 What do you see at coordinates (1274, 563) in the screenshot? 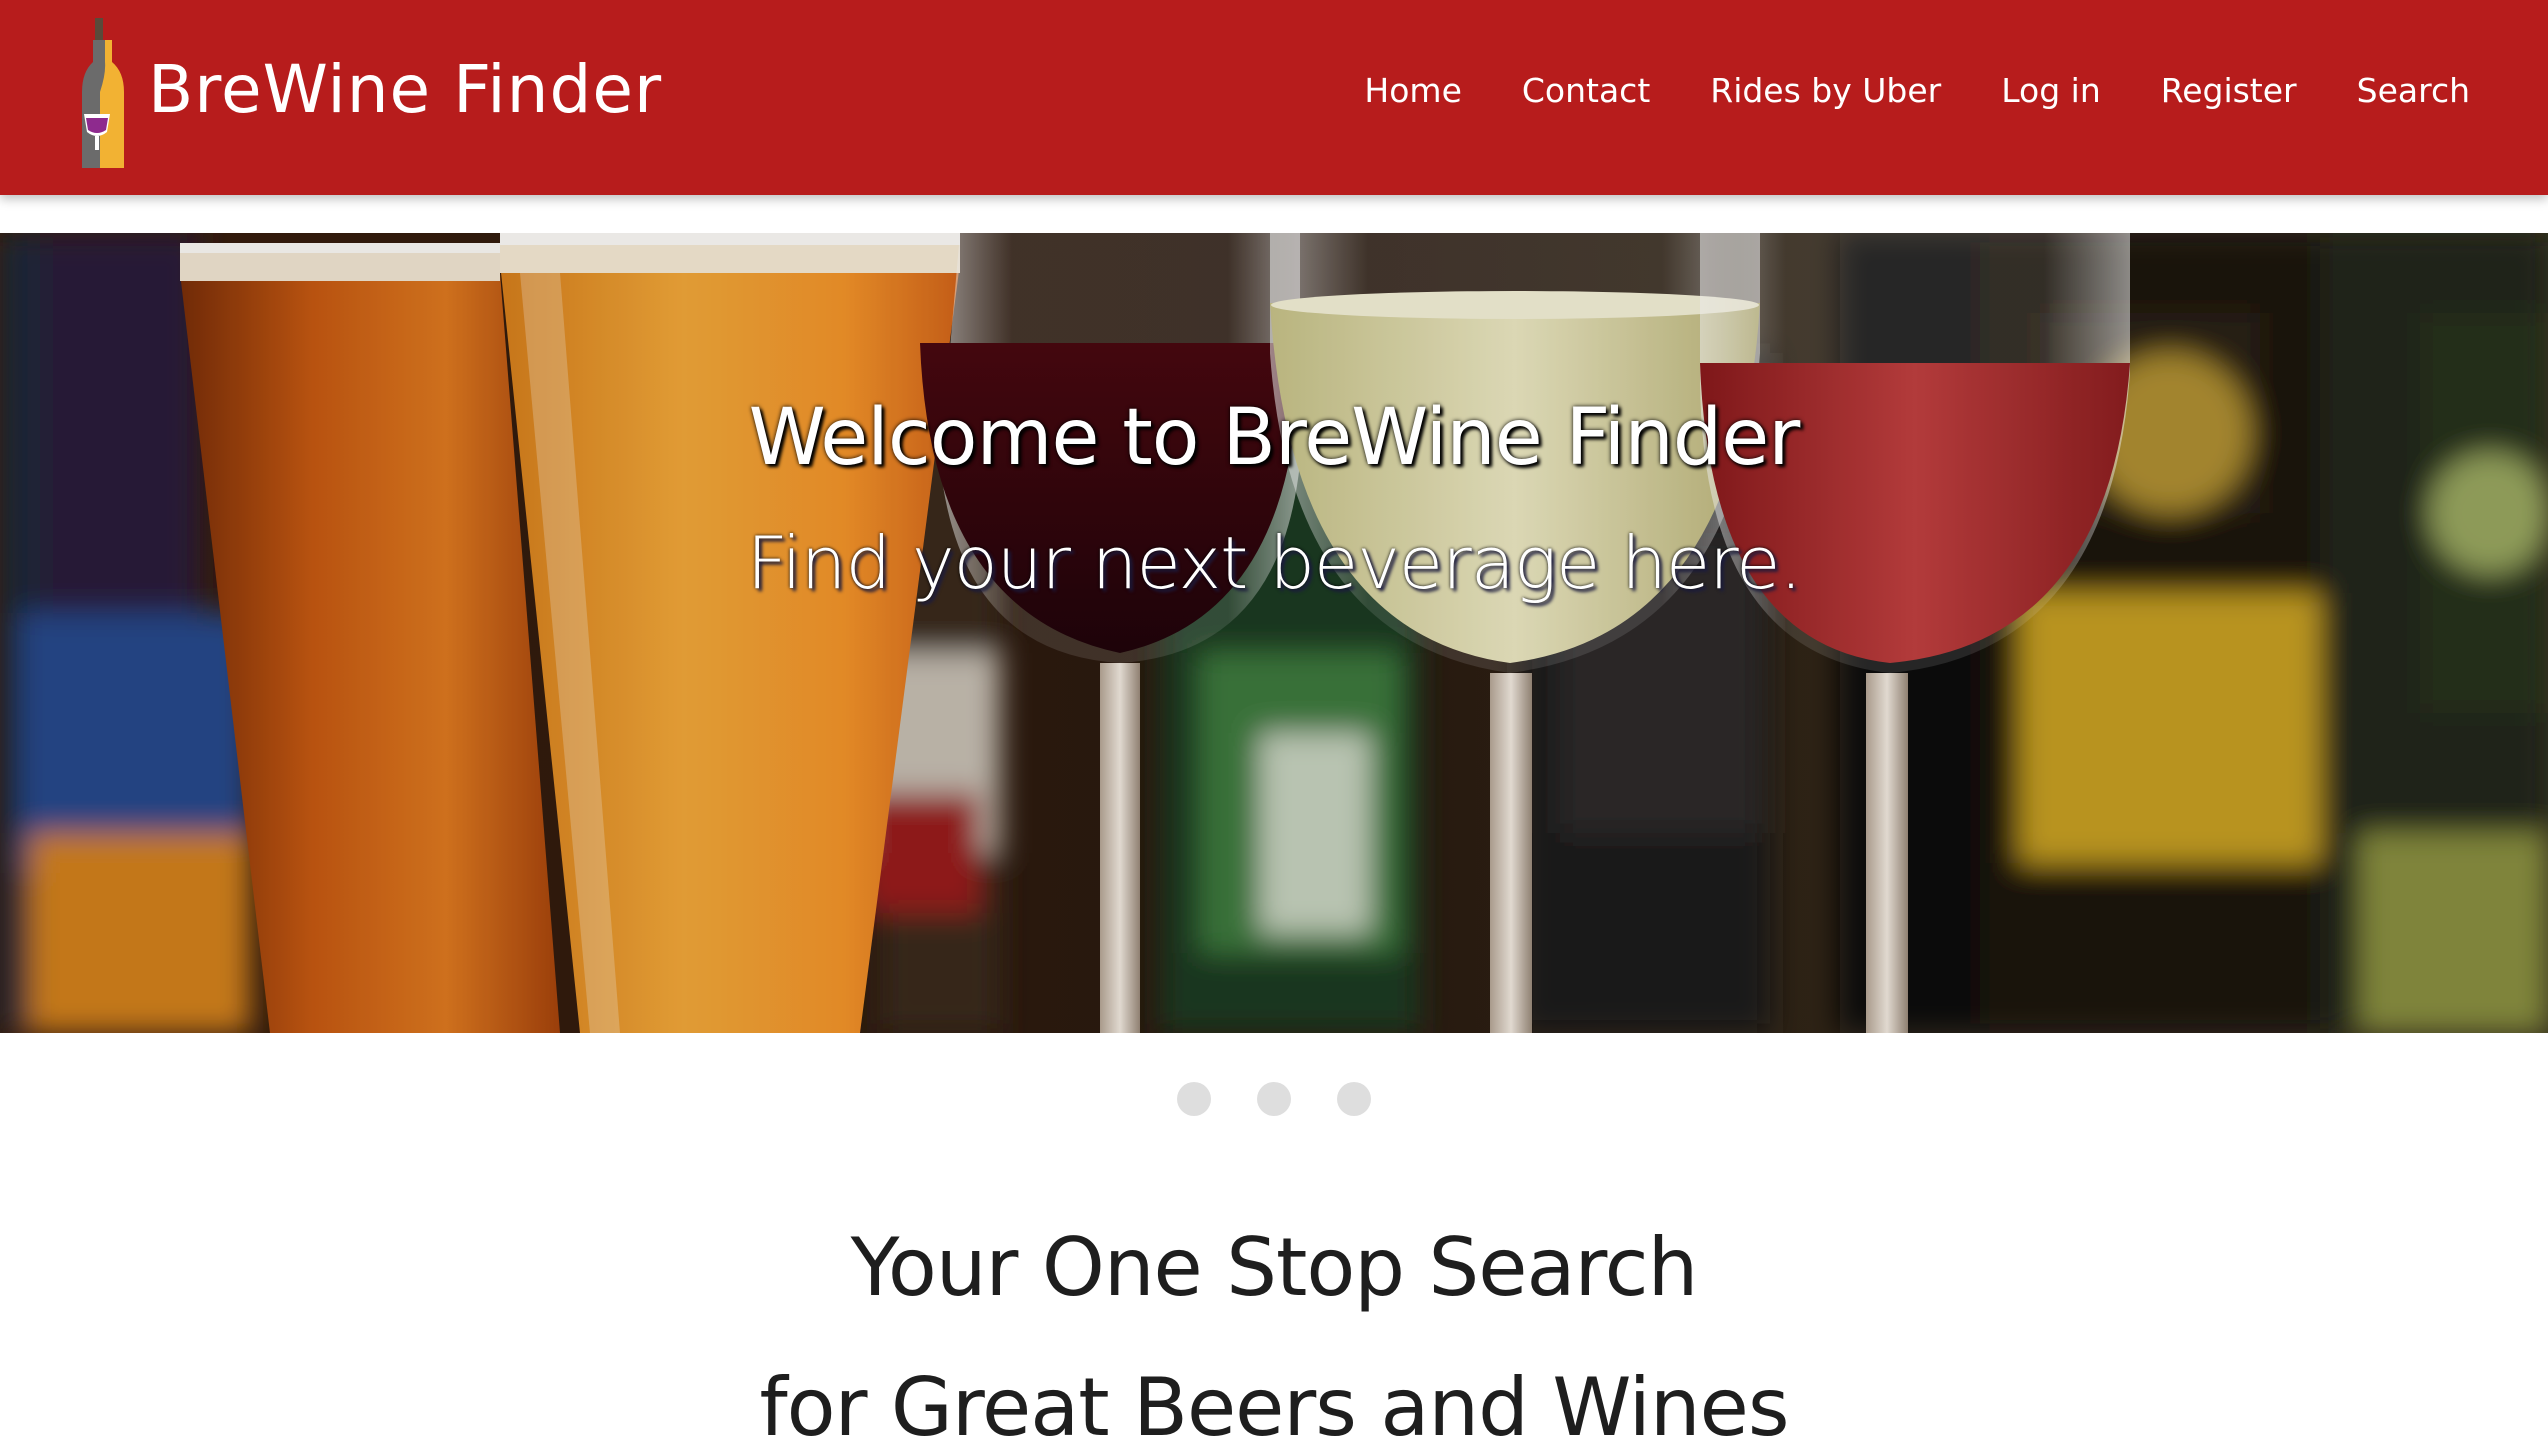
I see `hero-subtitle: Find your next beverage here.` at bounding box center [1274, 563].